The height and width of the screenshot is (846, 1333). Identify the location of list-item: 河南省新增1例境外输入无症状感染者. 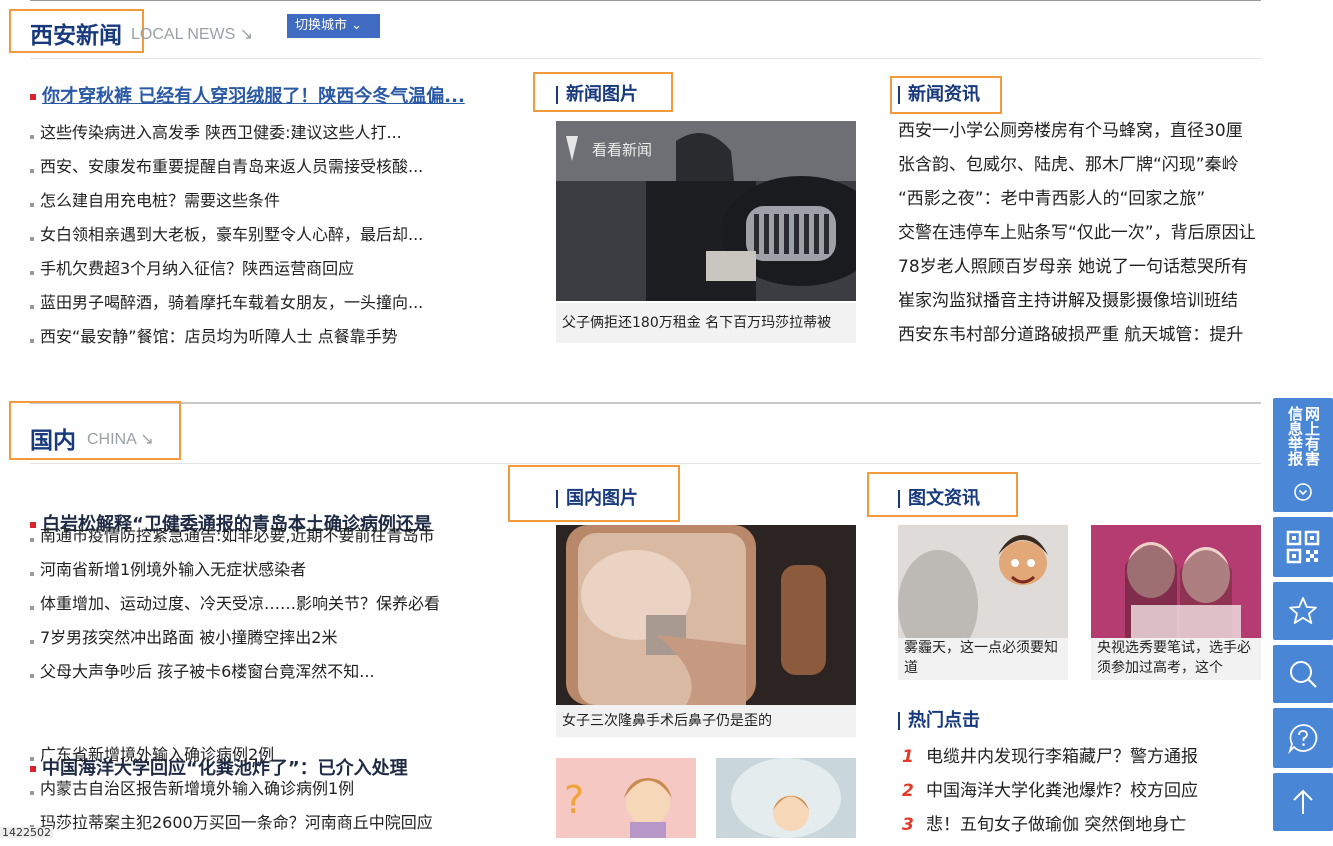
(265, 574).